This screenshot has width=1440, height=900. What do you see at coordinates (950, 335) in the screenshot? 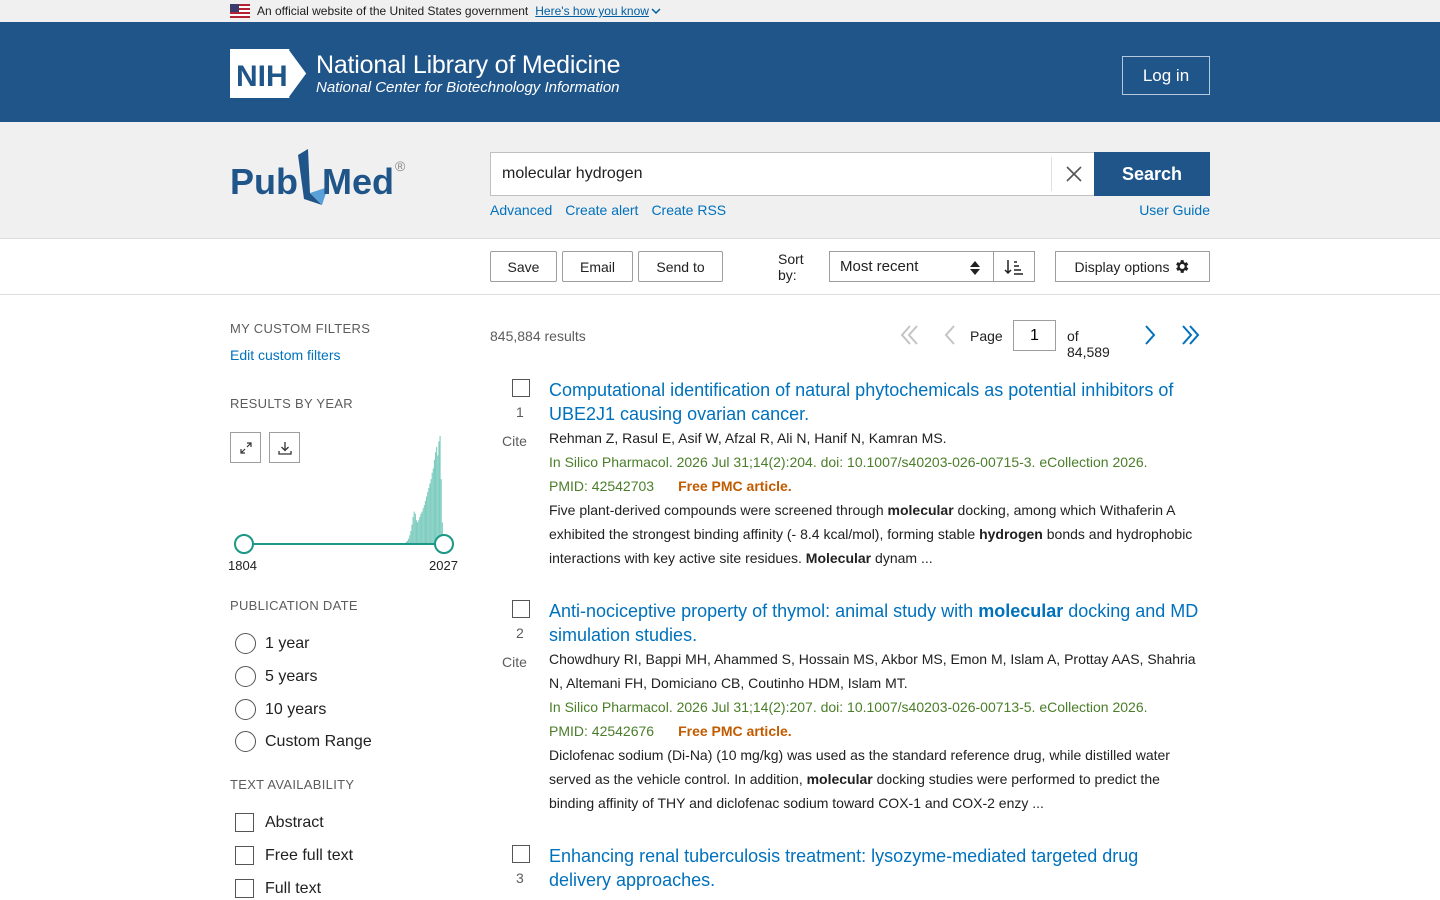
I see `previous-page-icon` at bounding box center [950, 335].